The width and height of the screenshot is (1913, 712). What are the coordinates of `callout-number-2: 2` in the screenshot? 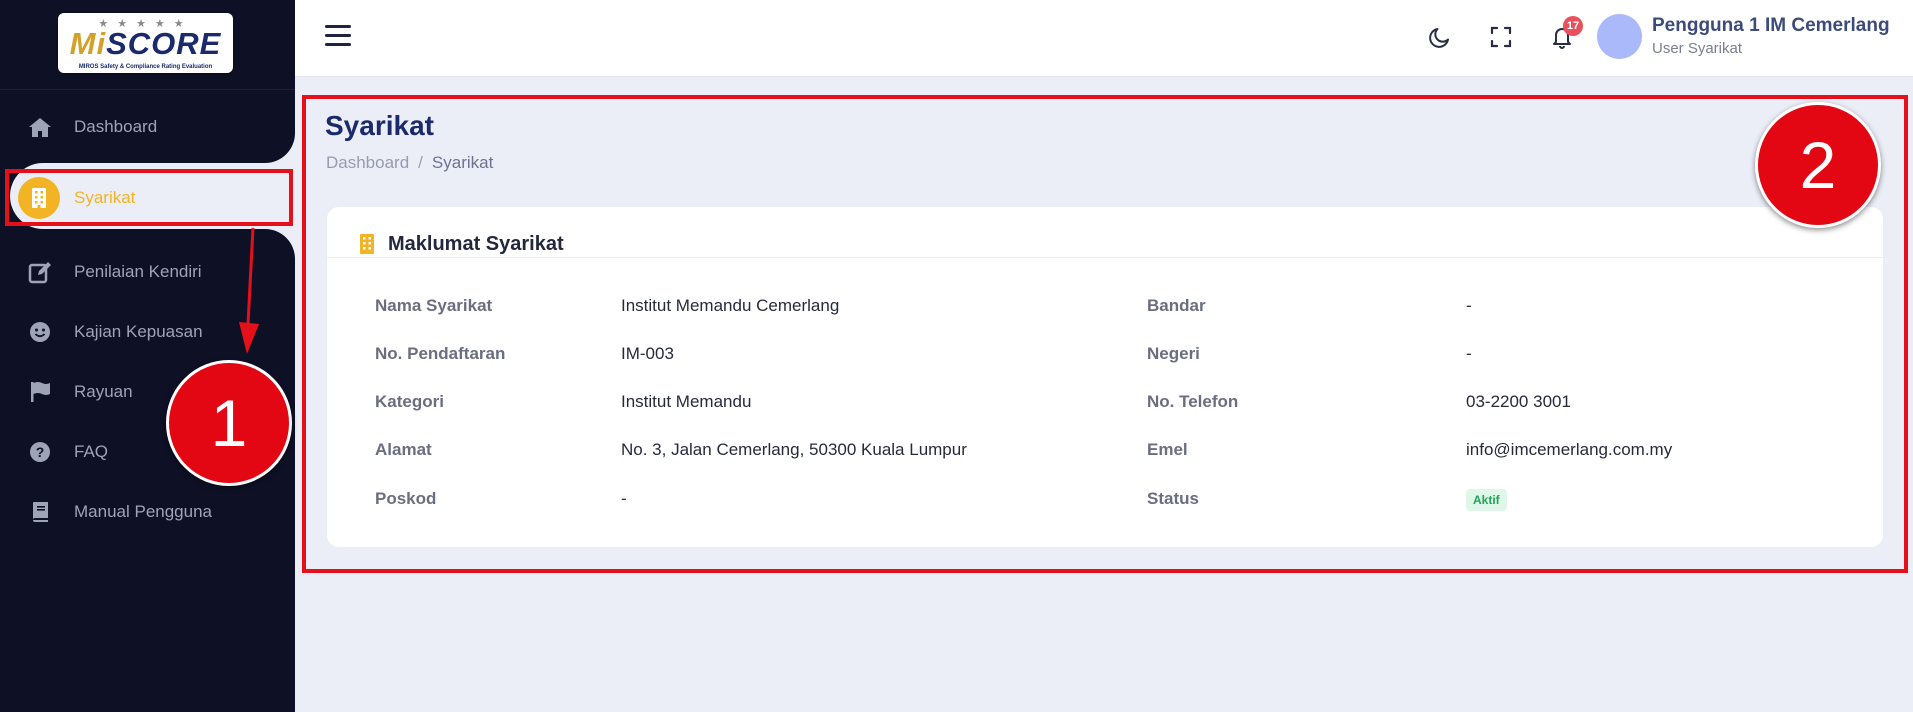 It's located at (1818, 165).